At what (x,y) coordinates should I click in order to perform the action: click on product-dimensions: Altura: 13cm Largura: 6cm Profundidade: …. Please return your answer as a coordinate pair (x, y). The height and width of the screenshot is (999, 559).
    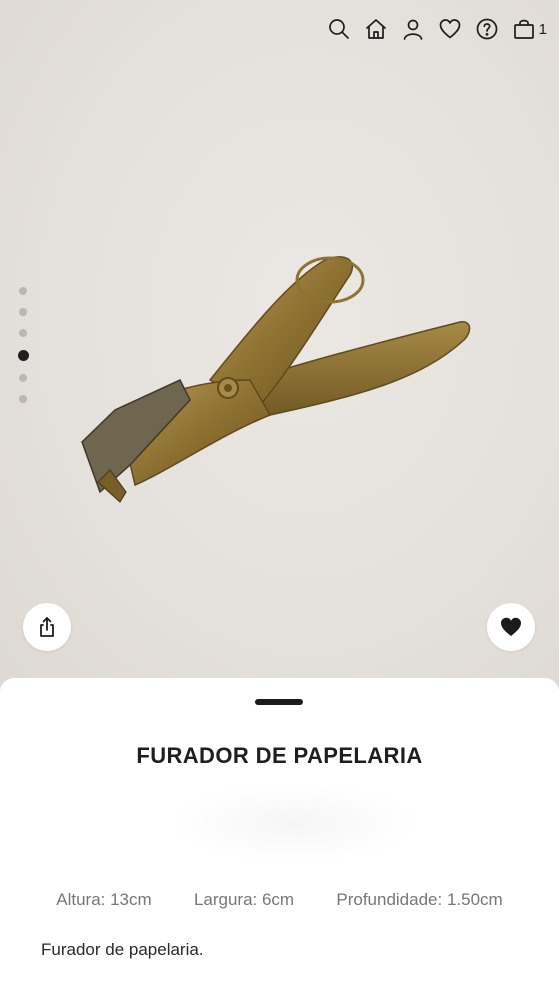
    Looking at the image, I should click on (279, 900).